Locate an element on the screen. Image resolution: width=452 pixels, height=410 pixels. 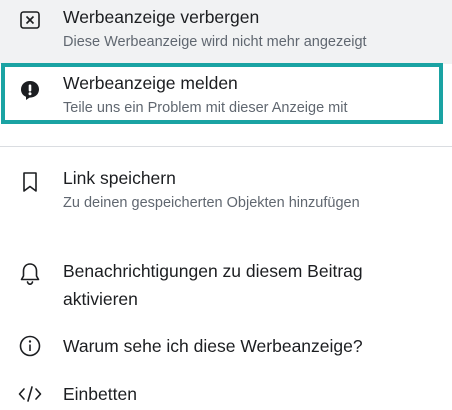
menu-item-title: Link speichern is located at coordinates (119, 178).